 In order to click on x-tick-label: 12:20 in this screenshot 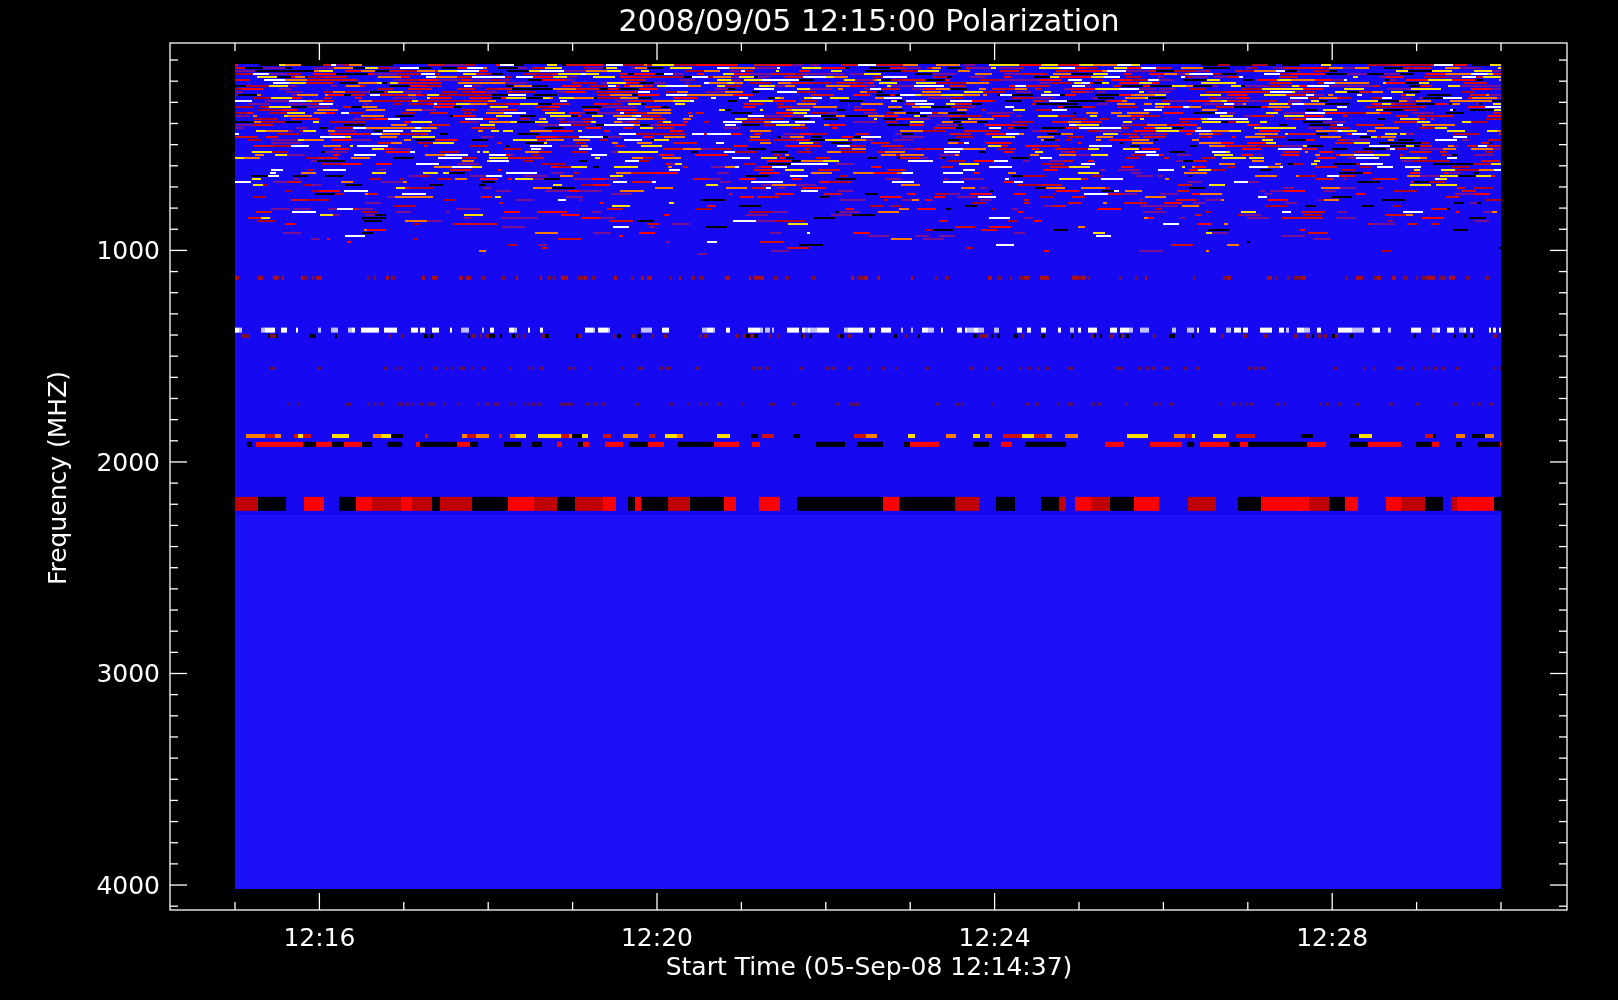, I will do `click(657, 937)`.